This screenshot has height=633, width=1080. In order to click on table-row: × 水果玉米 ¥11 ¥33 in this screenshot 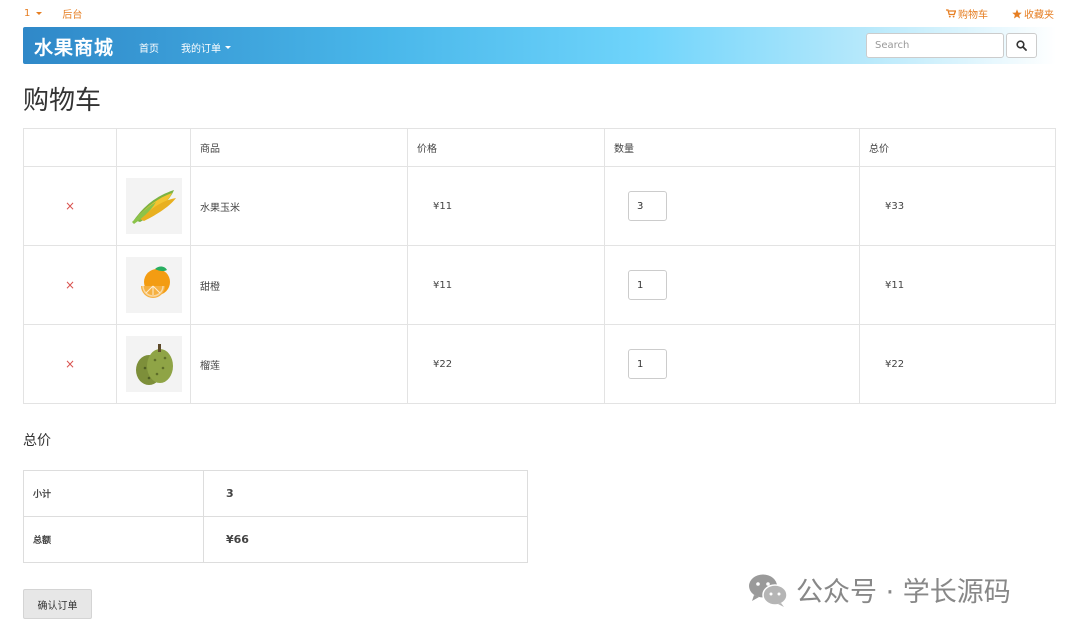, I will do `click(539, 206)`.